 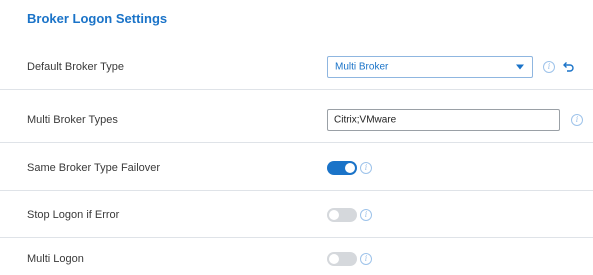 I want to click on stop-logon-if-error-label: Stop Logon if Error, so click(x=73, y=214).